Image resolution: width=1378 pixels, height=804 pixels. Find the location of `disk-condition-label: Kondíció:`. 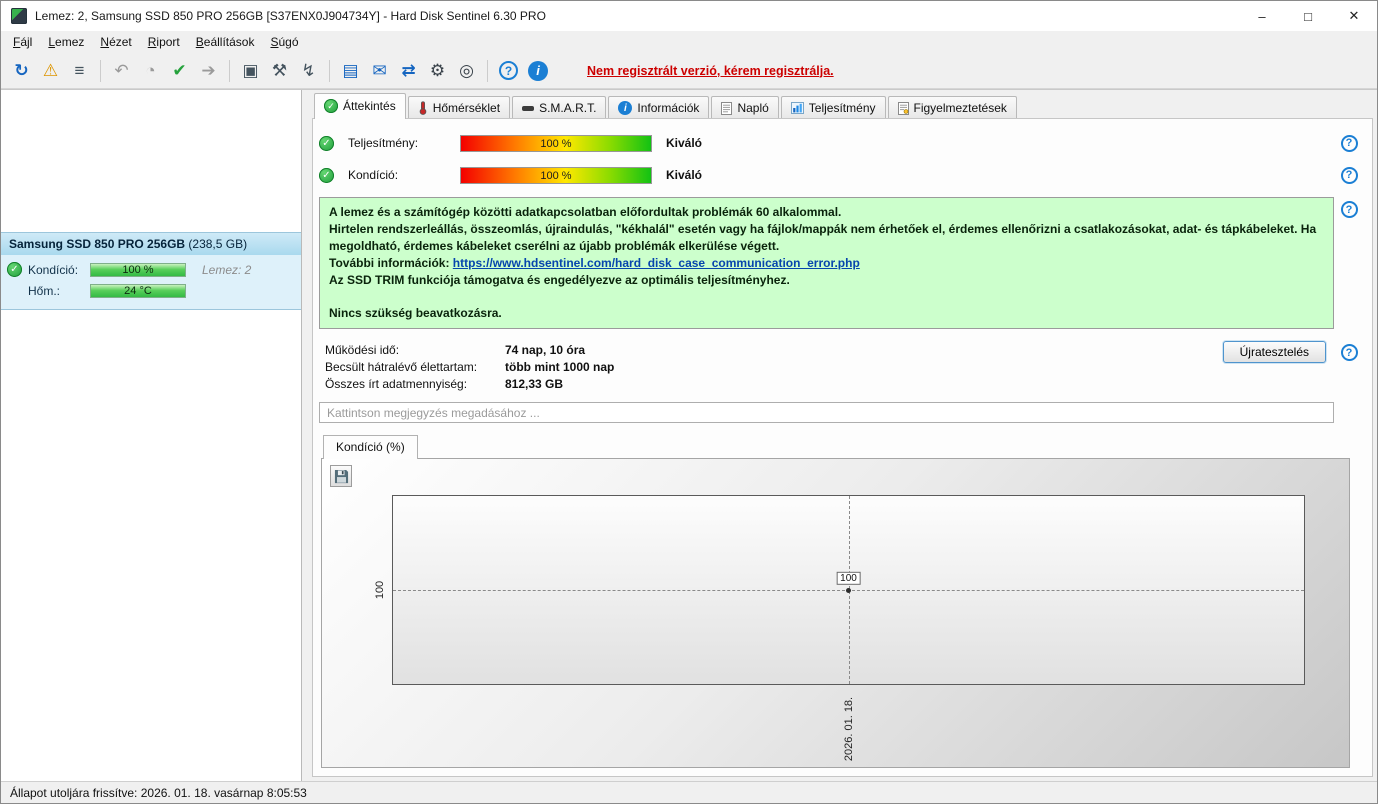

disk-condition-label: Kondíció: is located at coordinates (53, 269).